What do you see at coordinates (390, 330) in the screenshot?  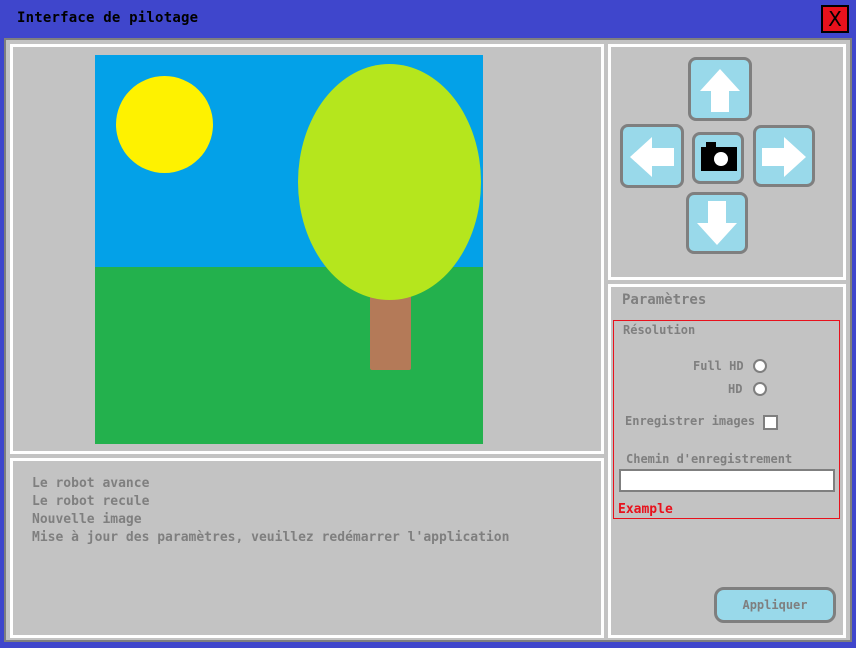 I see `scene-tree-trunk` at bounding box center [390, 330].